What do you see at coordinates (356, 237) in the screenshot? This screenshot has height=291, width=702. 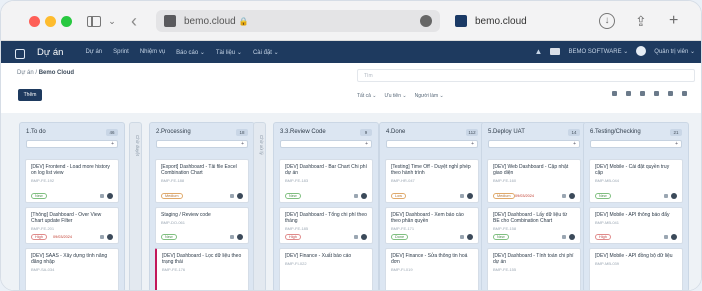 I see `comment-icon` at bounding box center [356, 237].